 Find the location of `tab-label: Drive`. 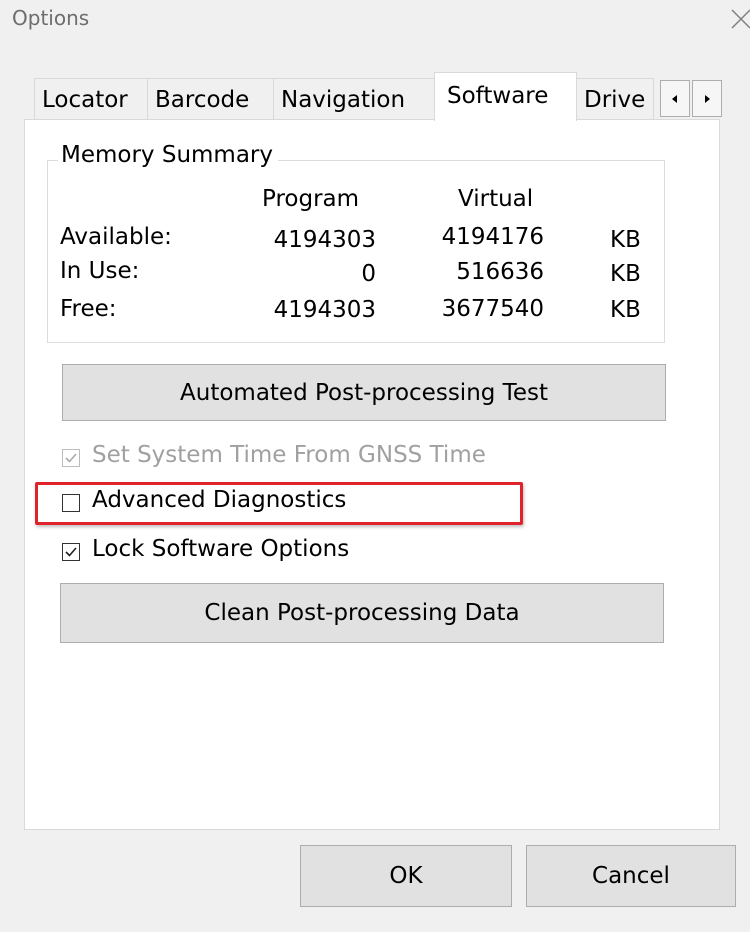

tab-label: Drive is located at coordinates (615, 100).